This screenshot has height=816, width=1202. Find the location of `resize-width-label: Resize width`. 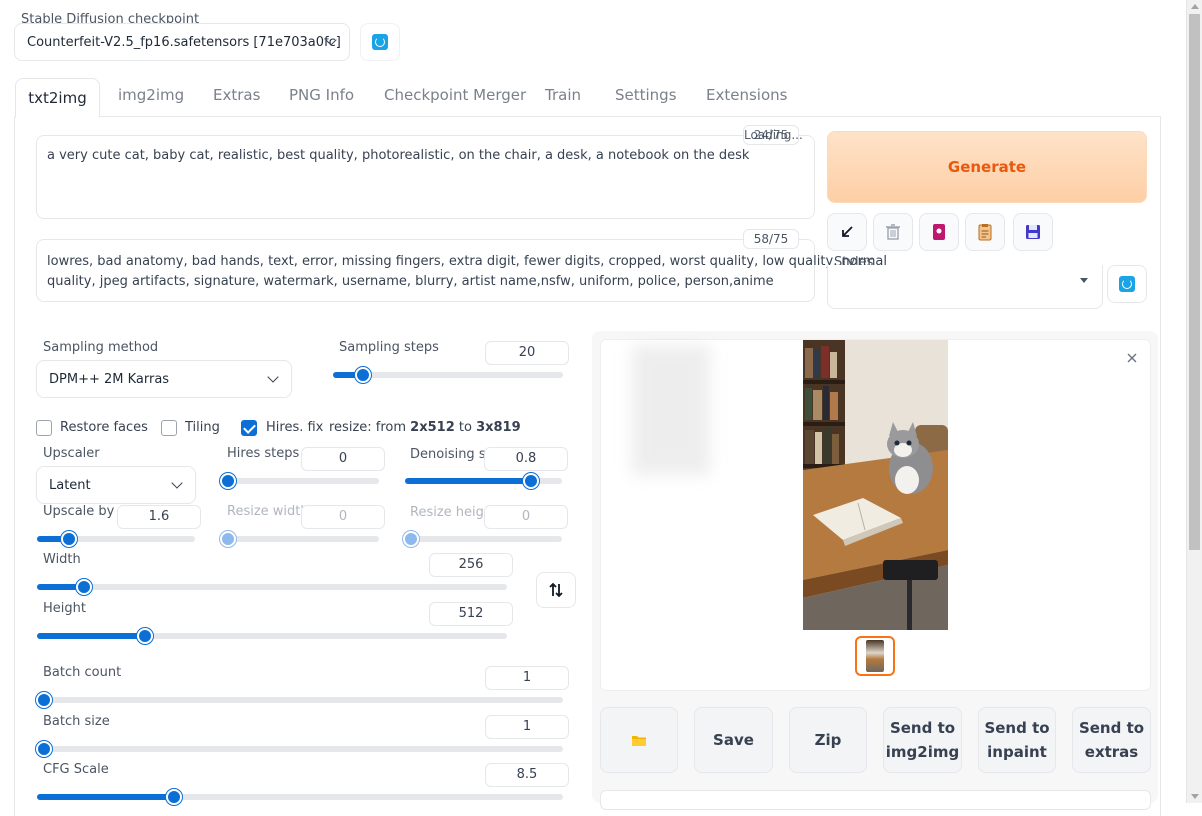

resize-width-label: Resize width is located at coordinates (268, 511).